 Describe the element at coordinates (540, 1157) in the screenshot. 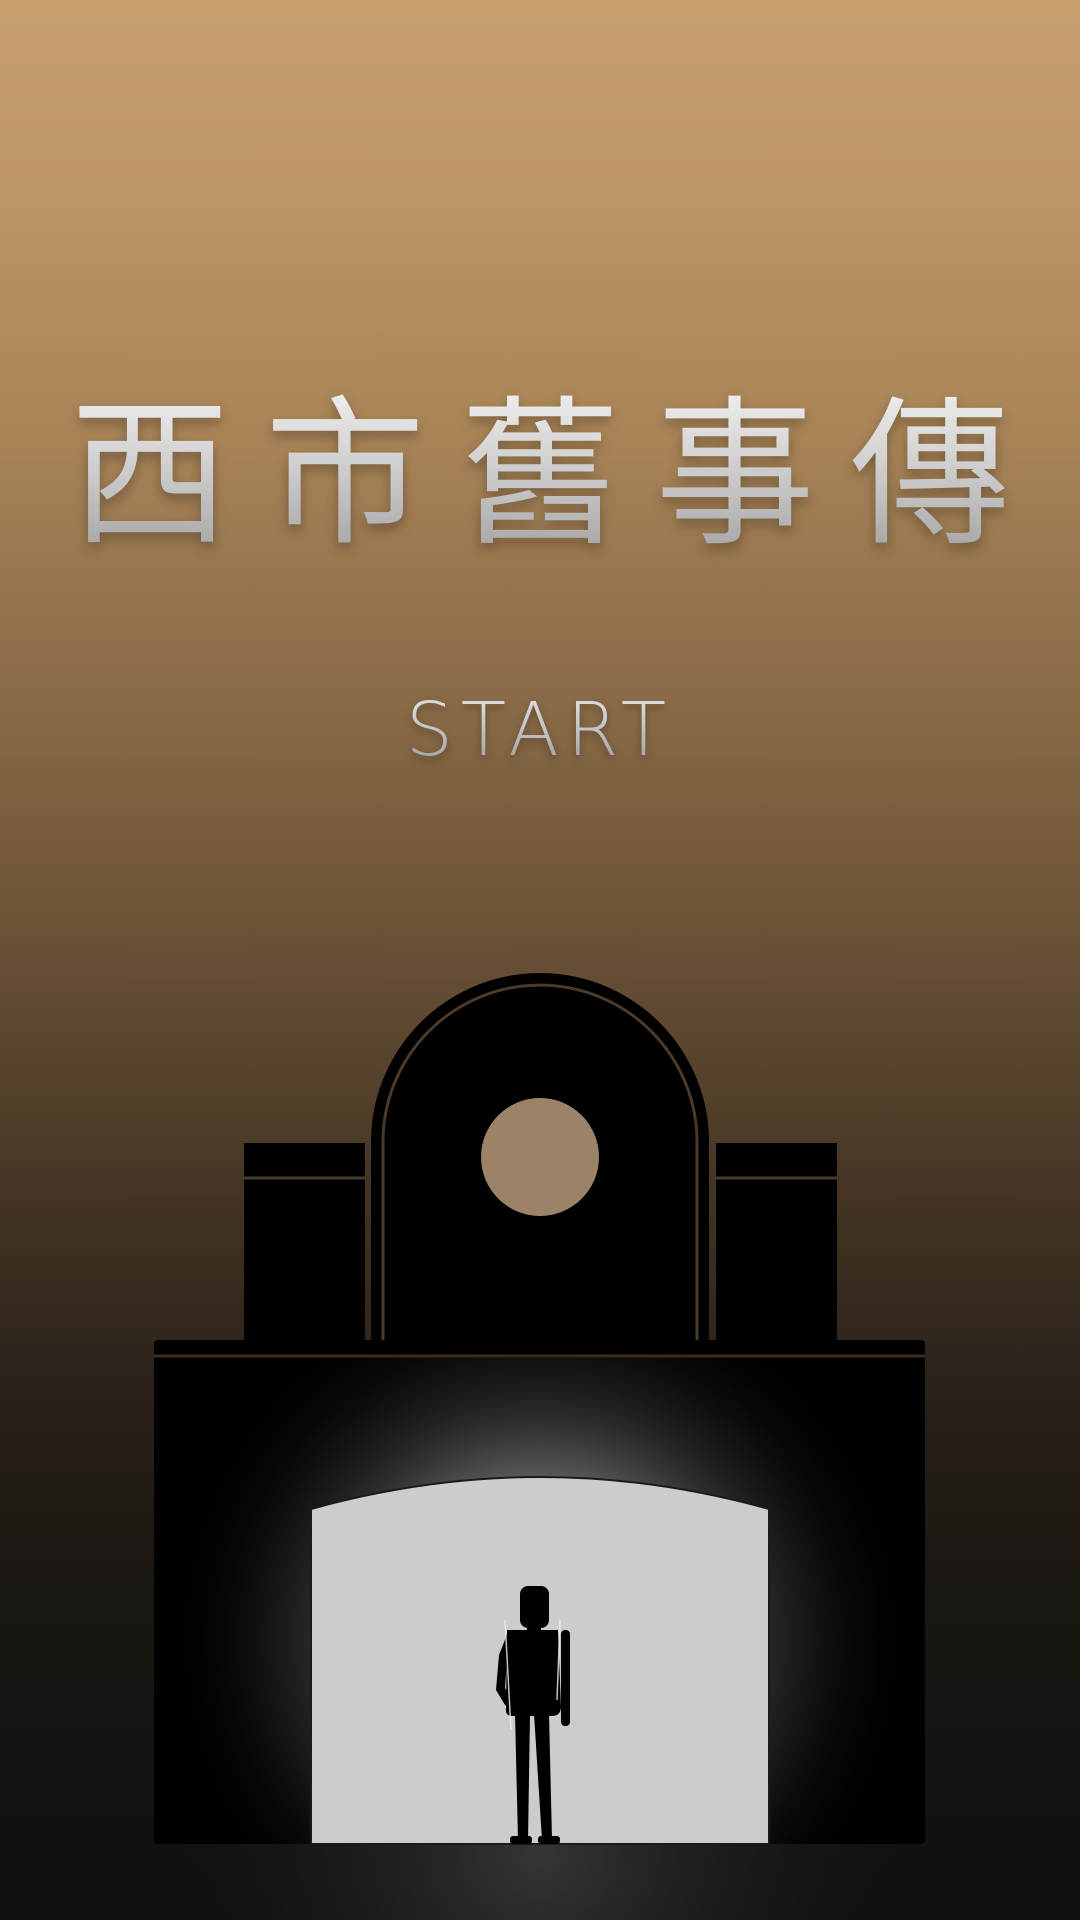

I see `round-window` at that location.